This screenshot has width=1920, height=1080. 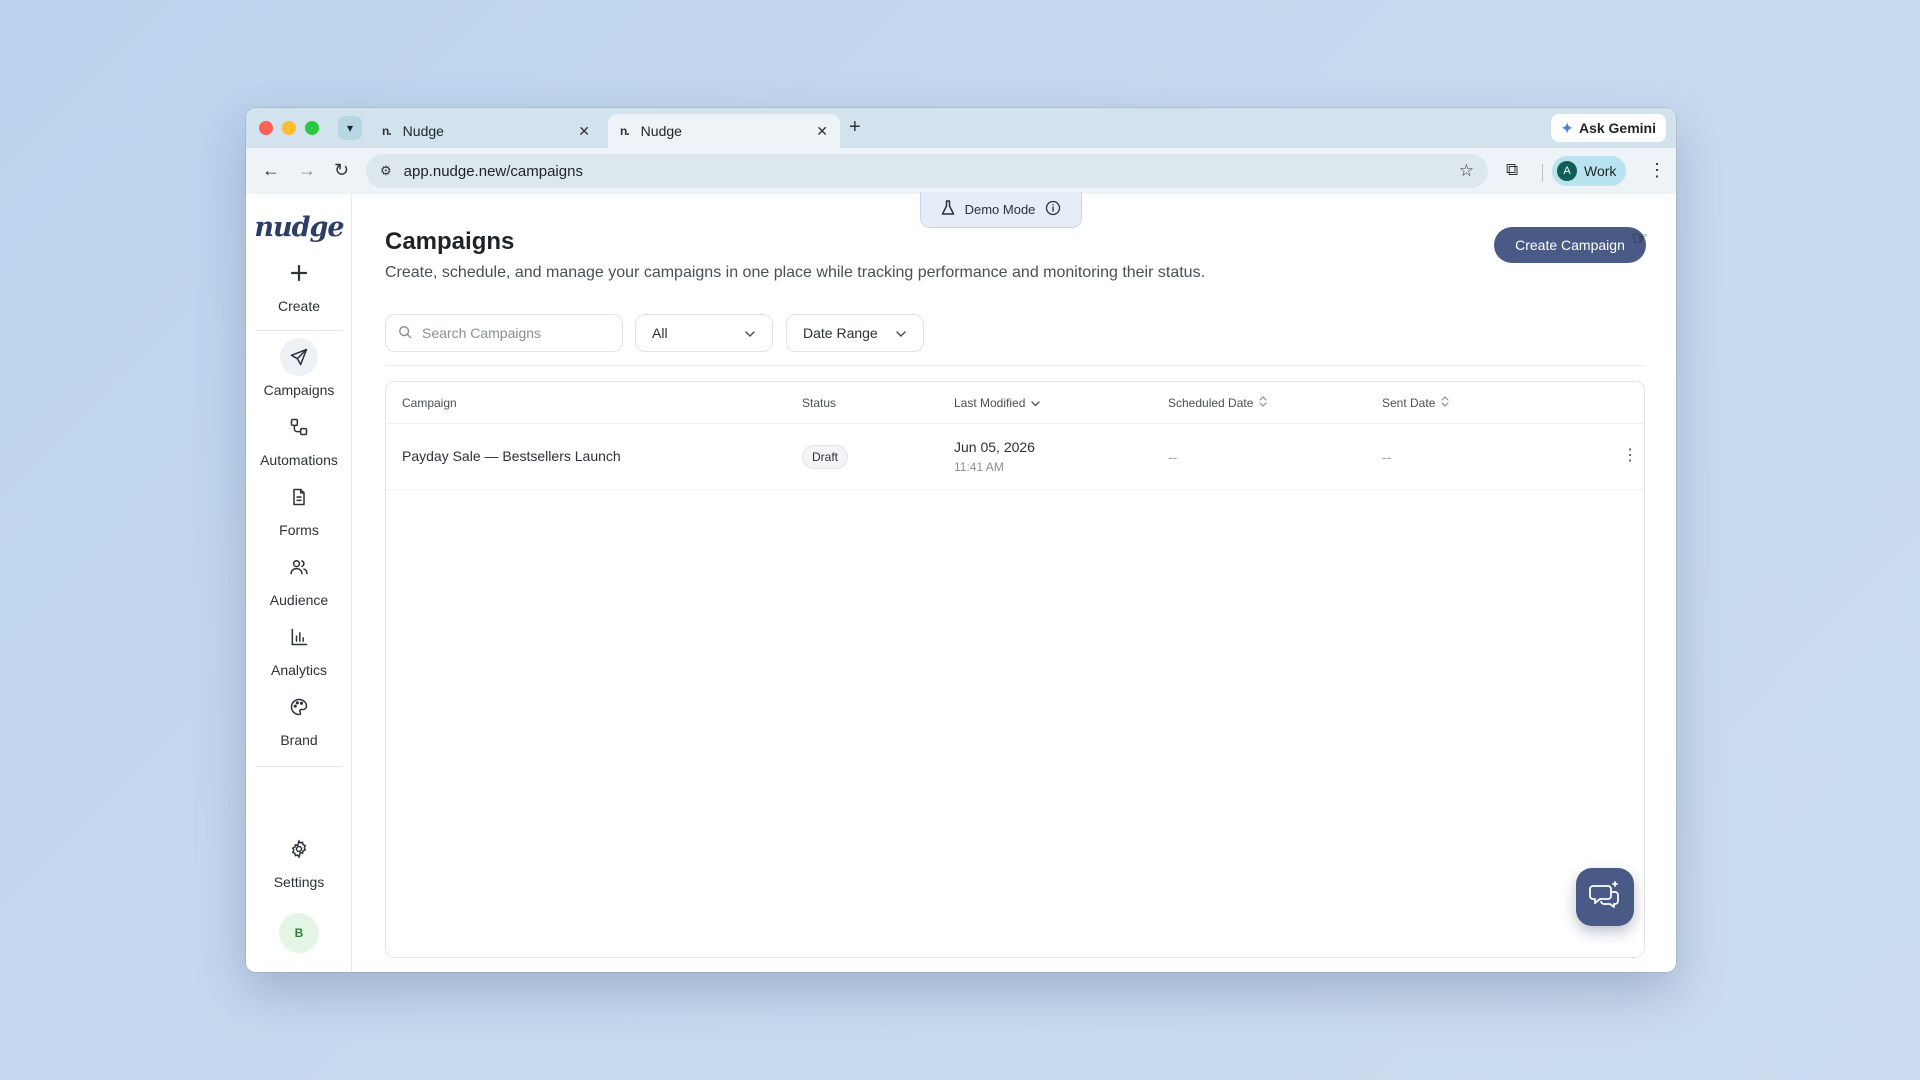 What do you see at coordinates (1036, 403) in the screenshot?
I see `sort-desc-icon` at bounding box center [1036, 403].